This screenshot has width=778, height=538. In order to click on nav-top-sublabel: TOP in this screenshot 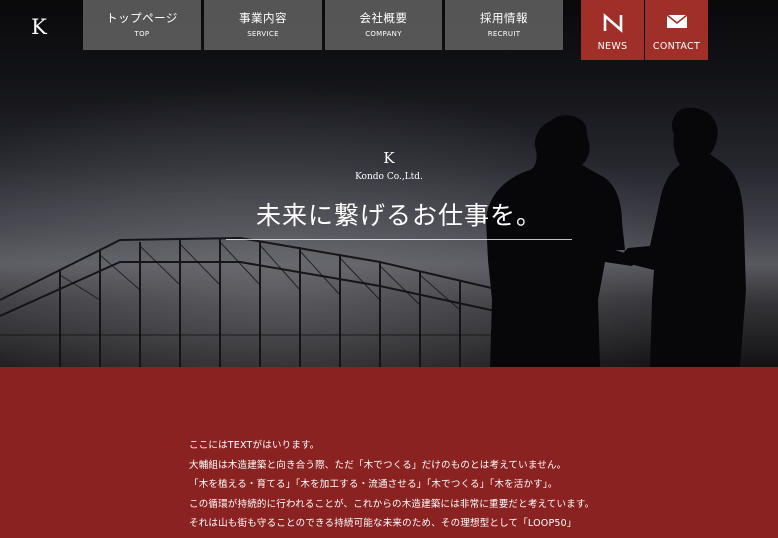, I will do `click(142, 34)`.